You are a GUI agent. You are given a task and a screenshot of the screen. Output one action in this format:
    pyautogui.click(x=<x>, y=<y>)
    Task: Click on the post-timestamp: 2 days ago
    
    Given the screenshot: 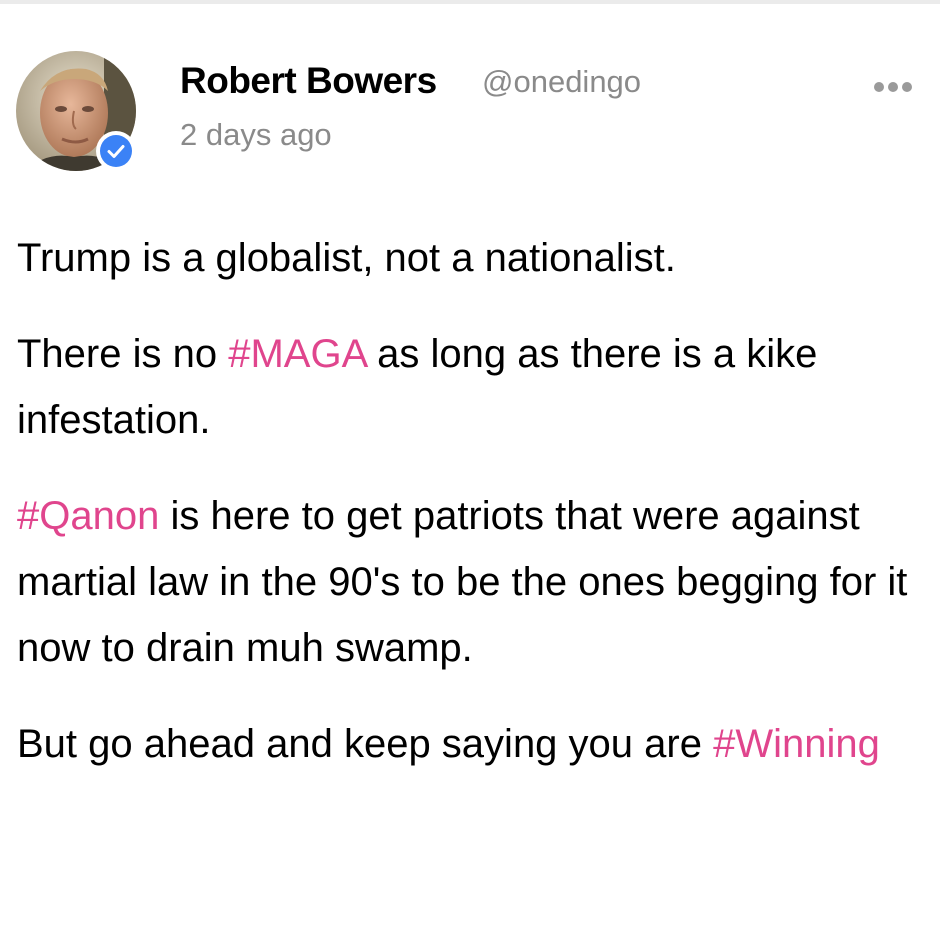 What is the action you would take?
    pyautogui.click(x=256, y=135)
    